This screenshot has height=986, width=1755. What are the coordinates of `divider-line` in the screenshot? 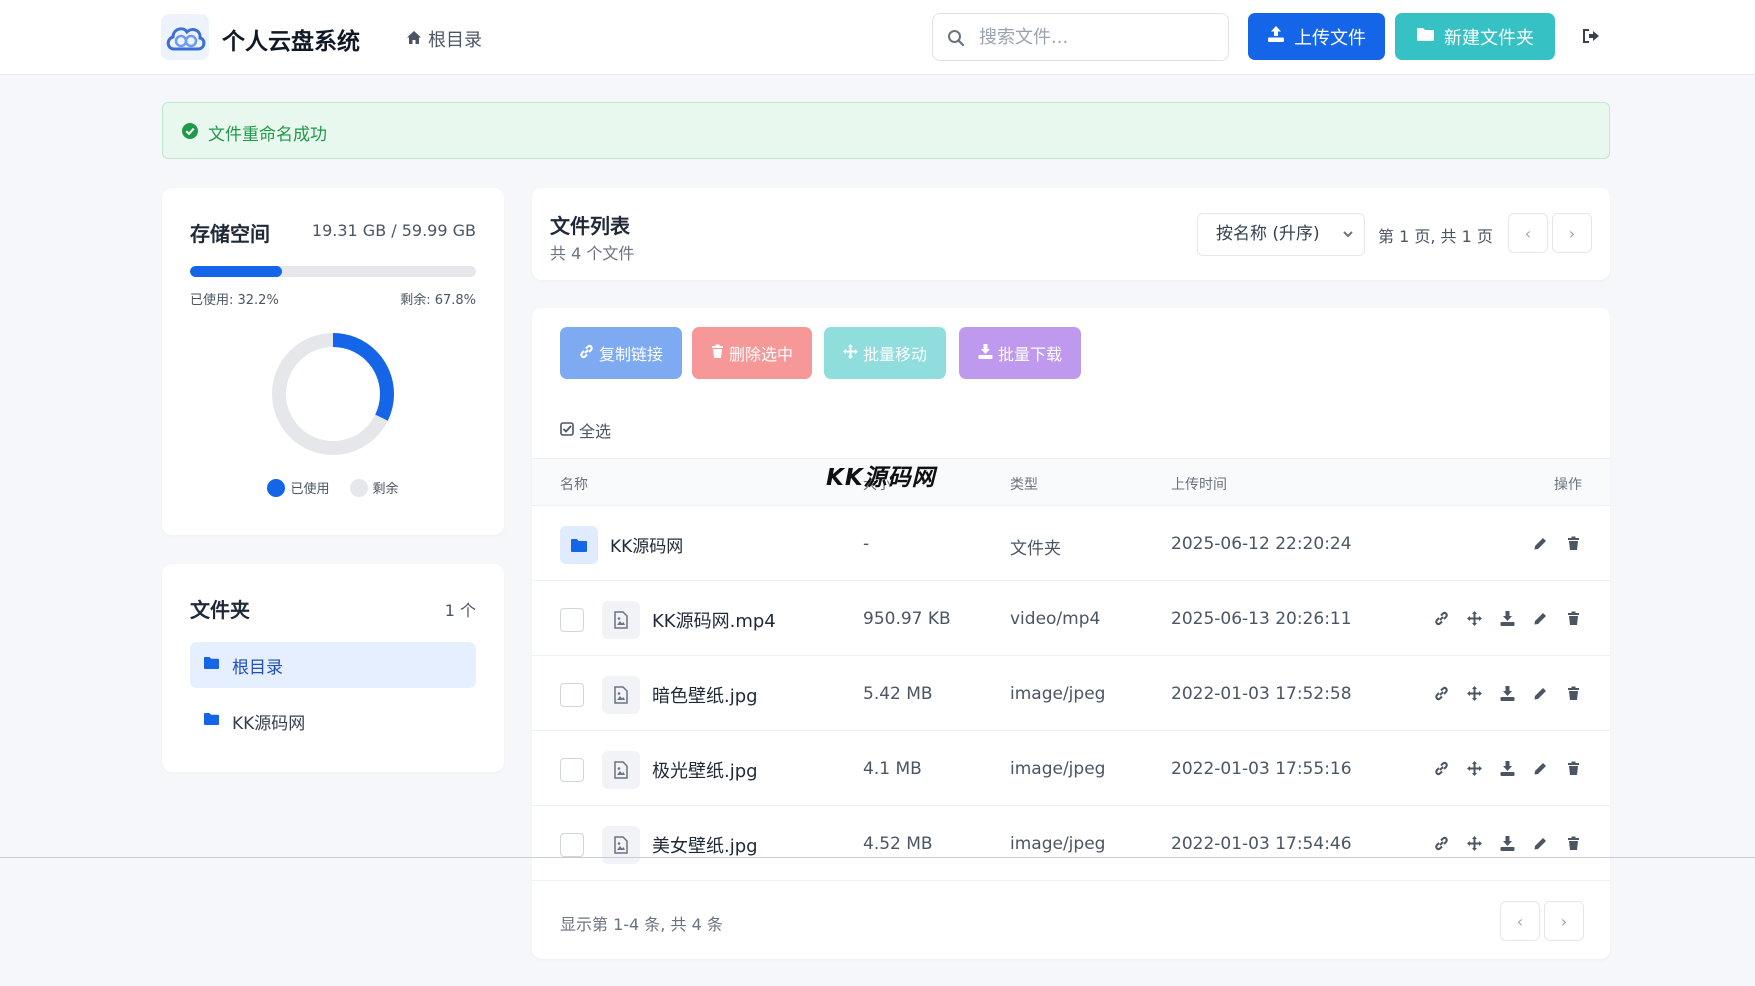 It's located at (877, 857).